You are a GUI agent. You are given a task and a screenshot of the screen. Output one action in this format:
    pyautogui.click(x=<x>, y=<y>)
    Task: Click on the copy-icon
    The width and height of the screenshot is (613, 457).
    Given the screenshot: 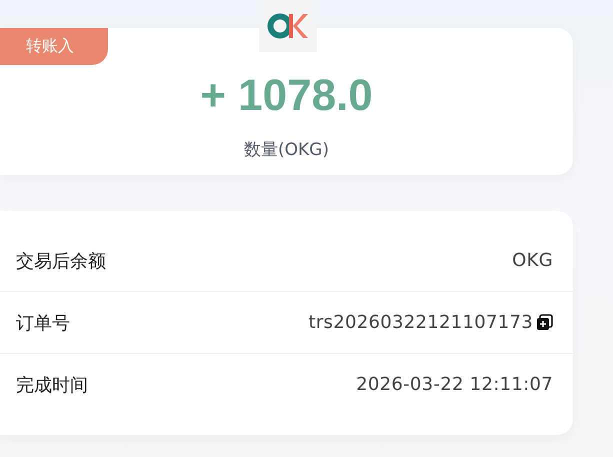 What is the action you would take?
    pyautogui.click(x=544, y=322)
    